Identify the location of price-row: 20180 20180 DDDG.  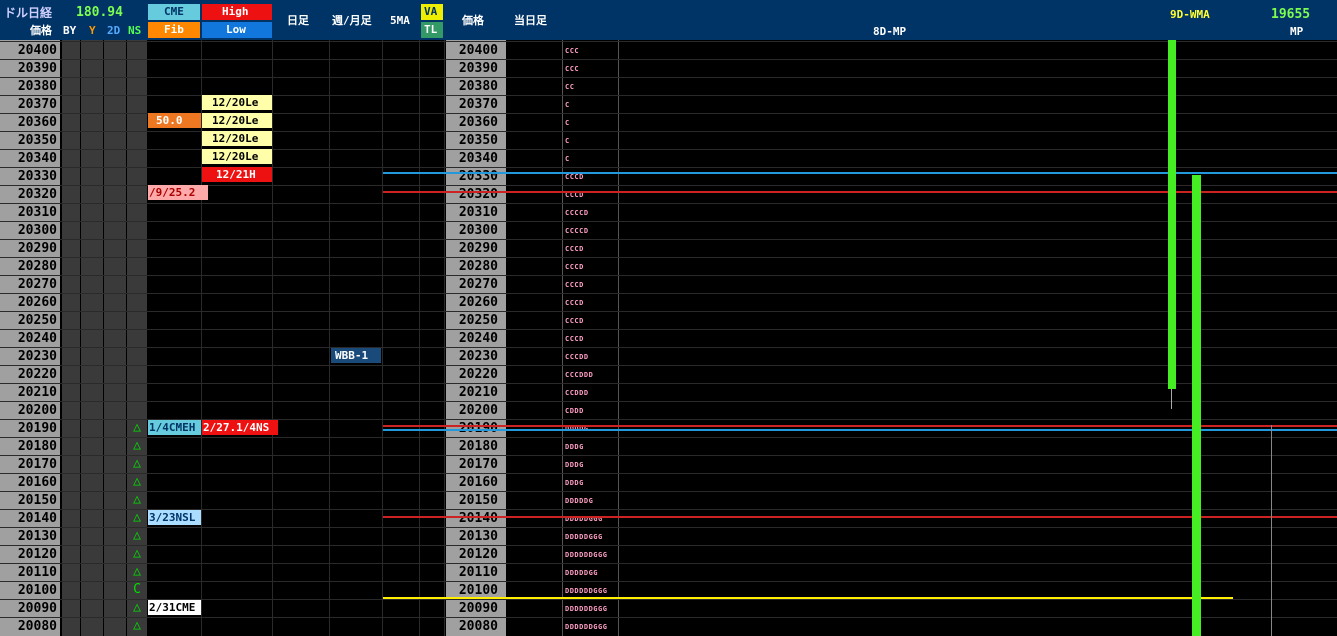
(668, 446).